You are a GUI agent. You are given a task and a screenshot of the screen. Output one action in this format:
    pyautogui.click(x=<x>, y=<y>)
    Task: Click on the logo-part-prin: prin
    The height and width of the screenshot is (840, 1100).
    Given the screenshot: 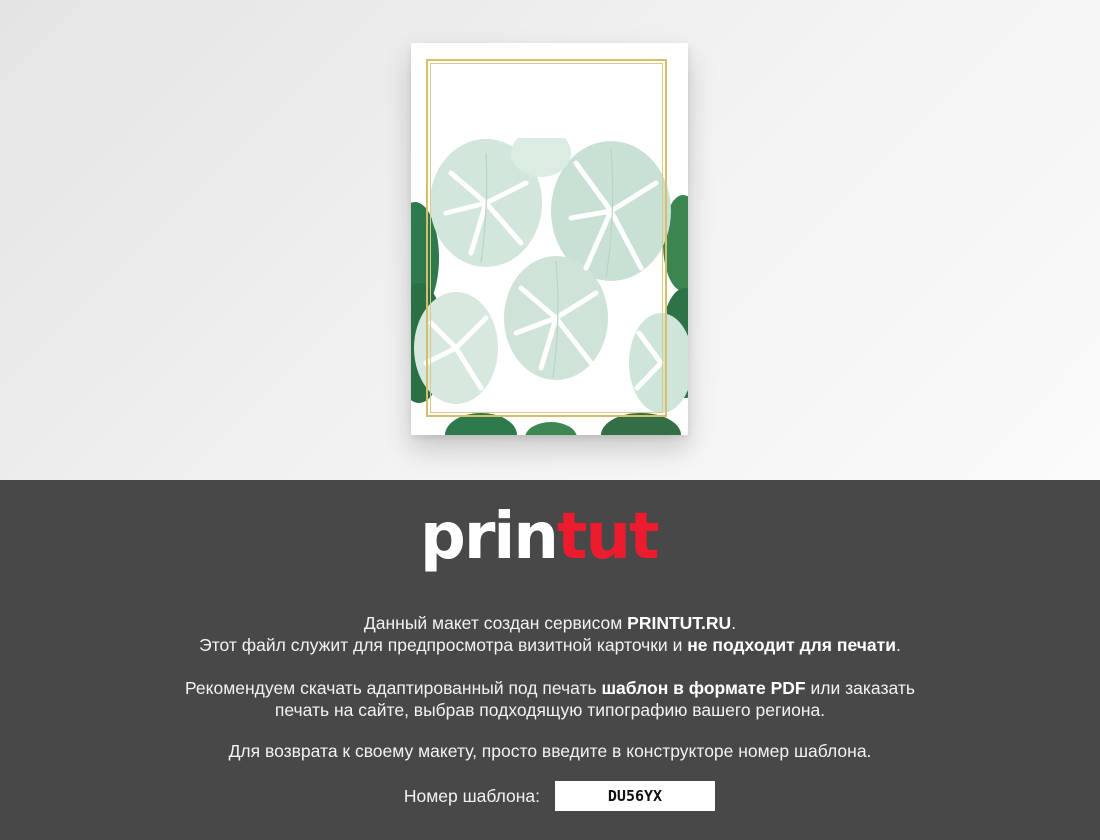 What is the action you would take?
    pyautogui.click(x=488, y=537)
    